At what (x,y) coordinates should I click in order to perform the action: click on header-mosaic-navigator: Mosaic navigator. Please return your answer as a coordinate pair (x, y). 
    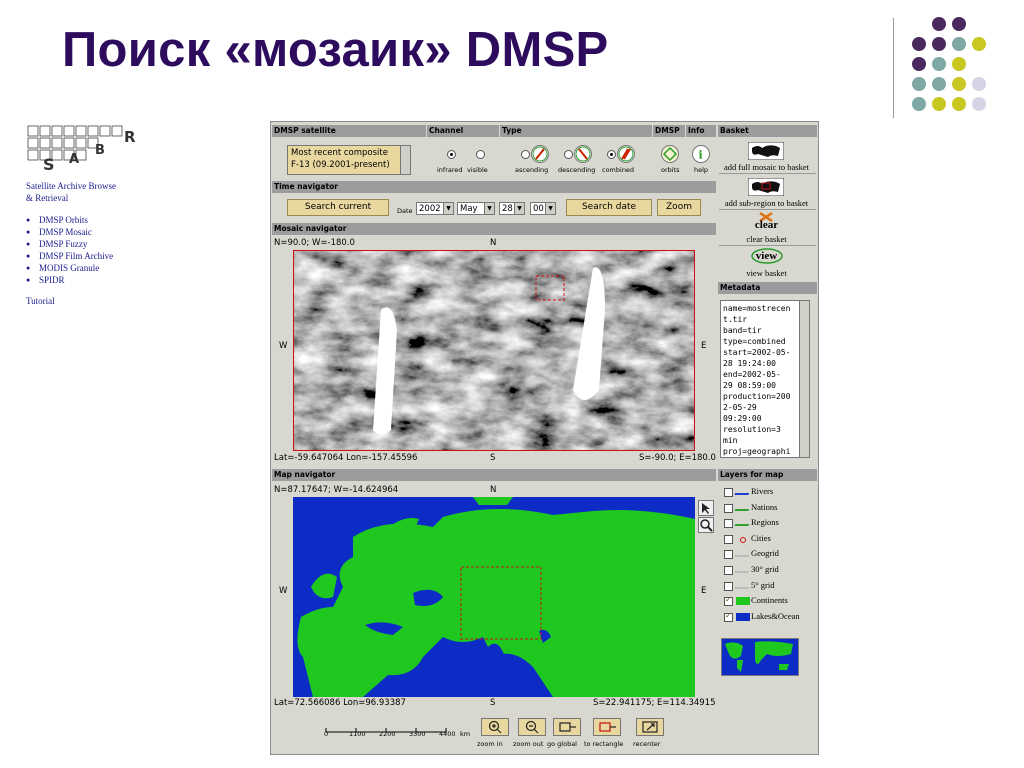
    Looking at the image, I should click on (494, 229).